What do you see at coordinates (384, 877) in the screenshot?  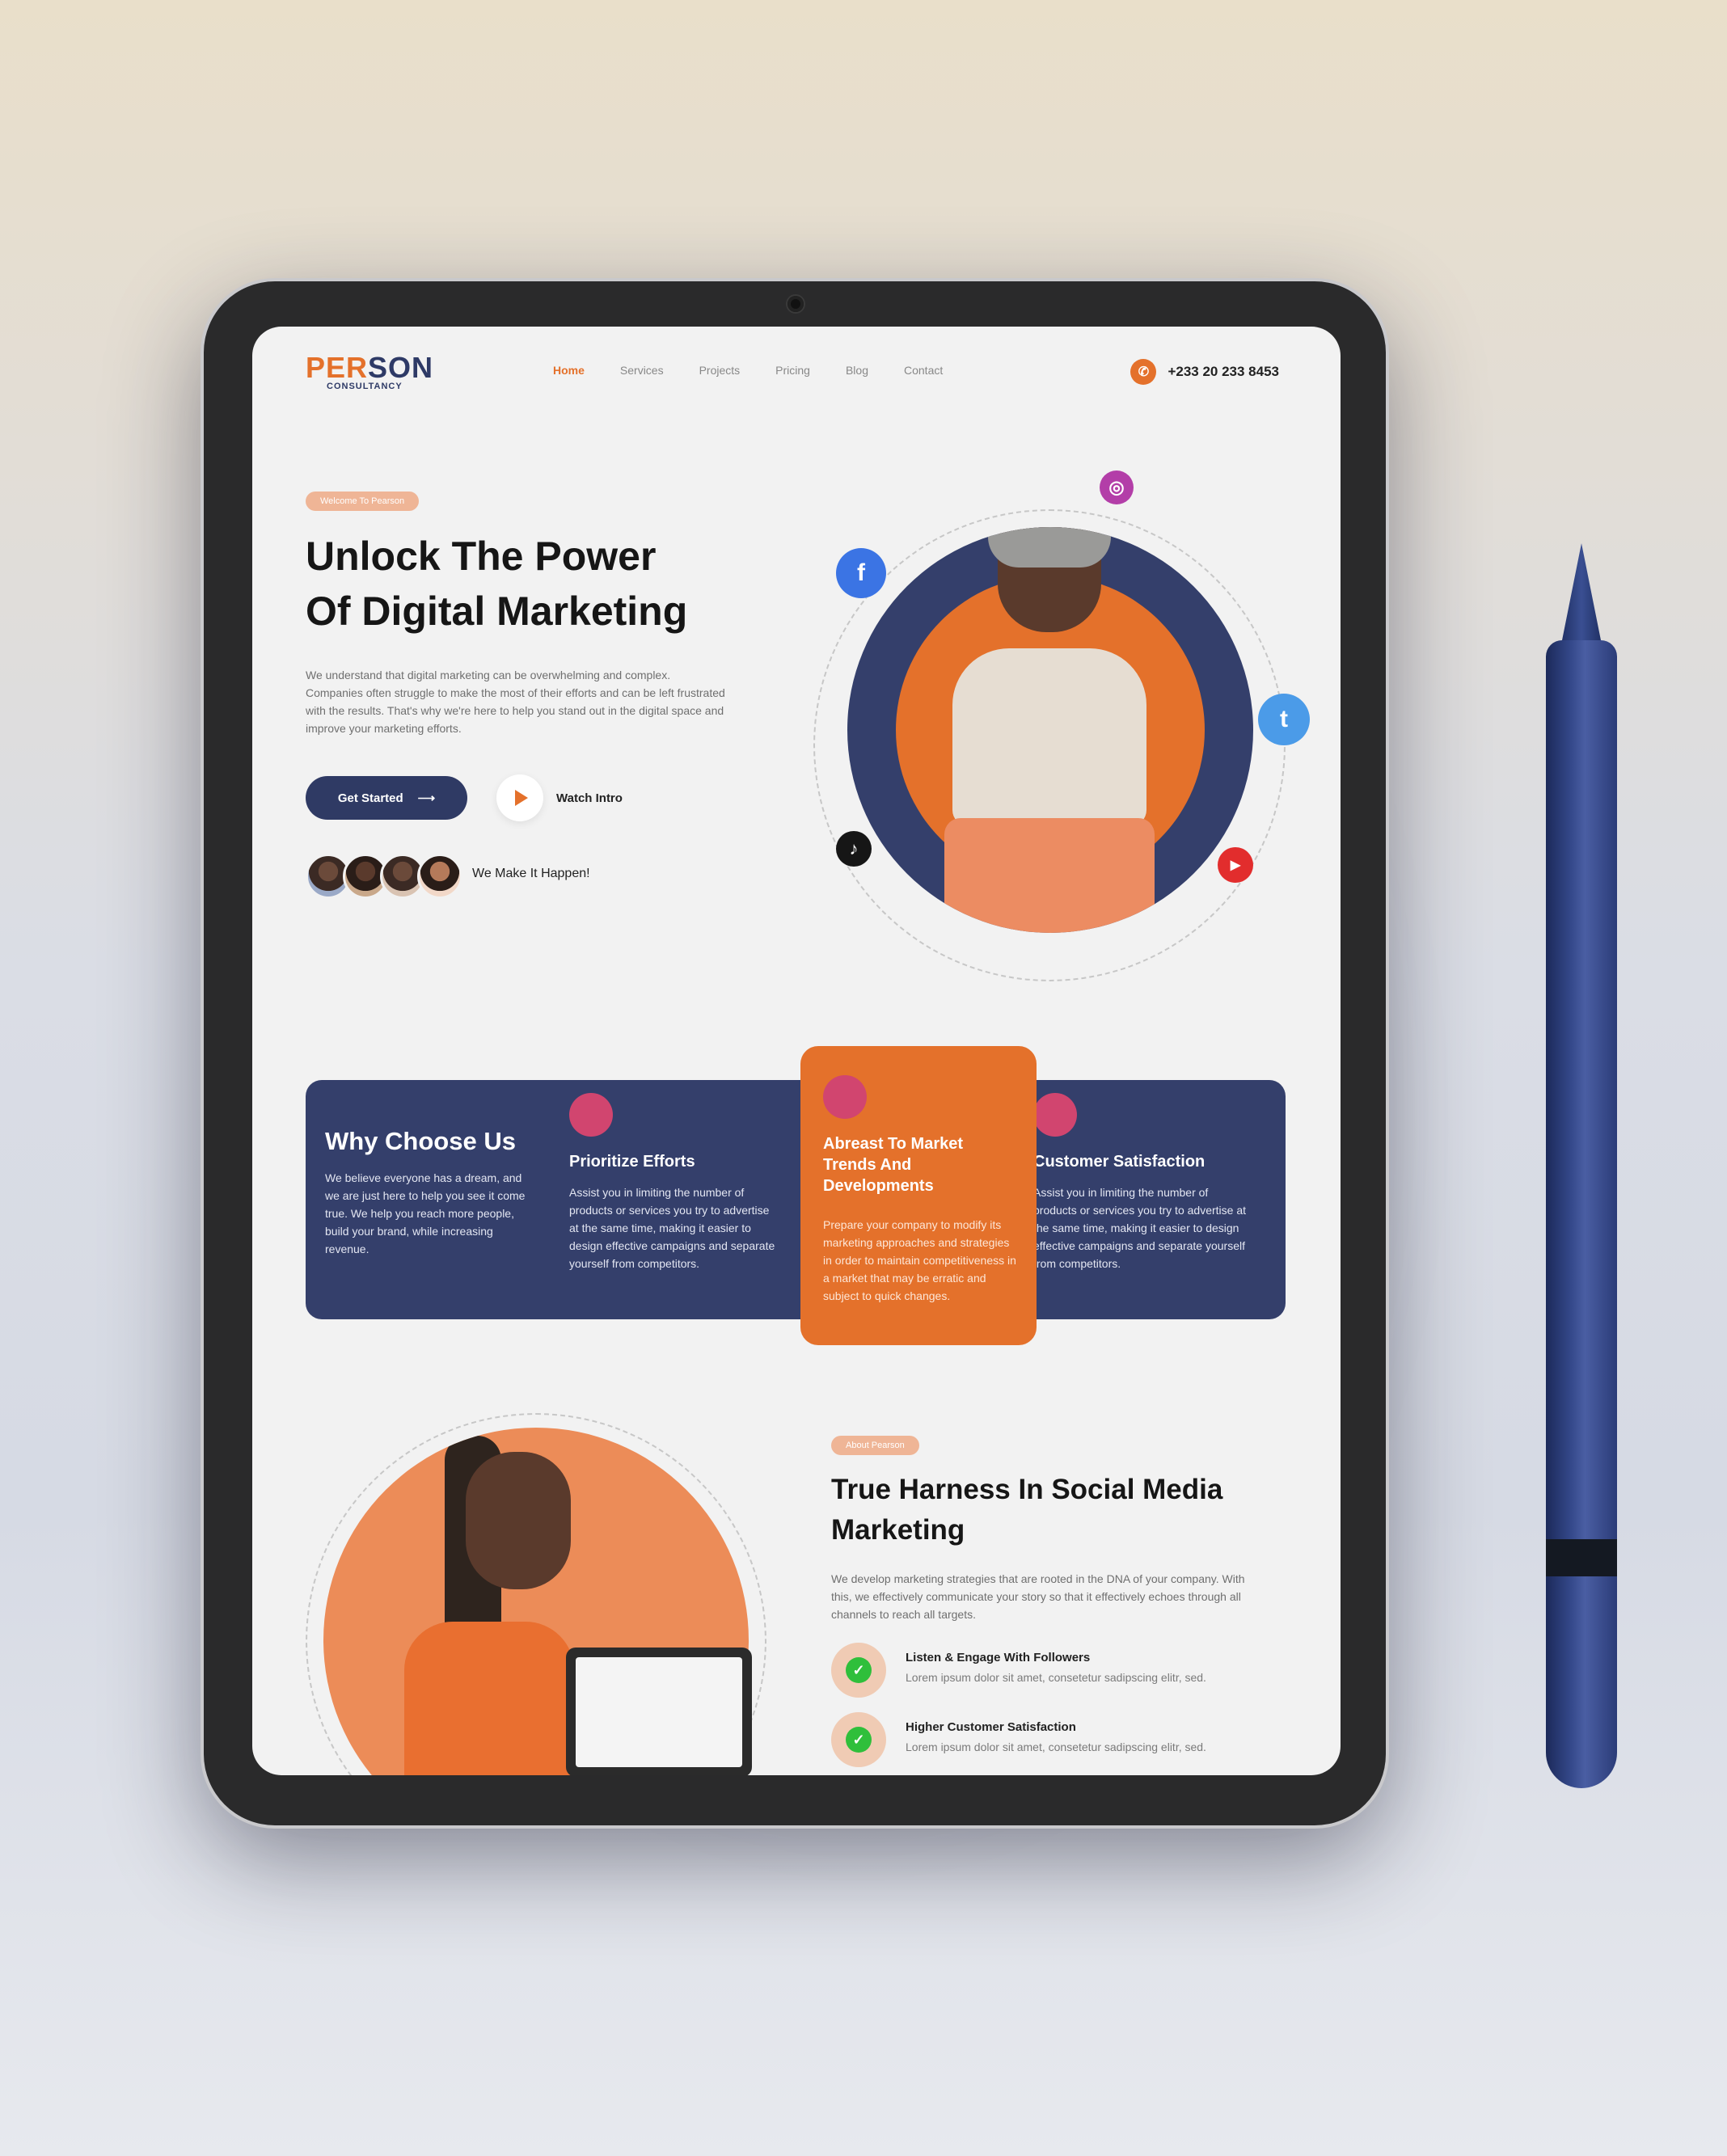 I see `team-avatars` at bounding box center [384, 877].